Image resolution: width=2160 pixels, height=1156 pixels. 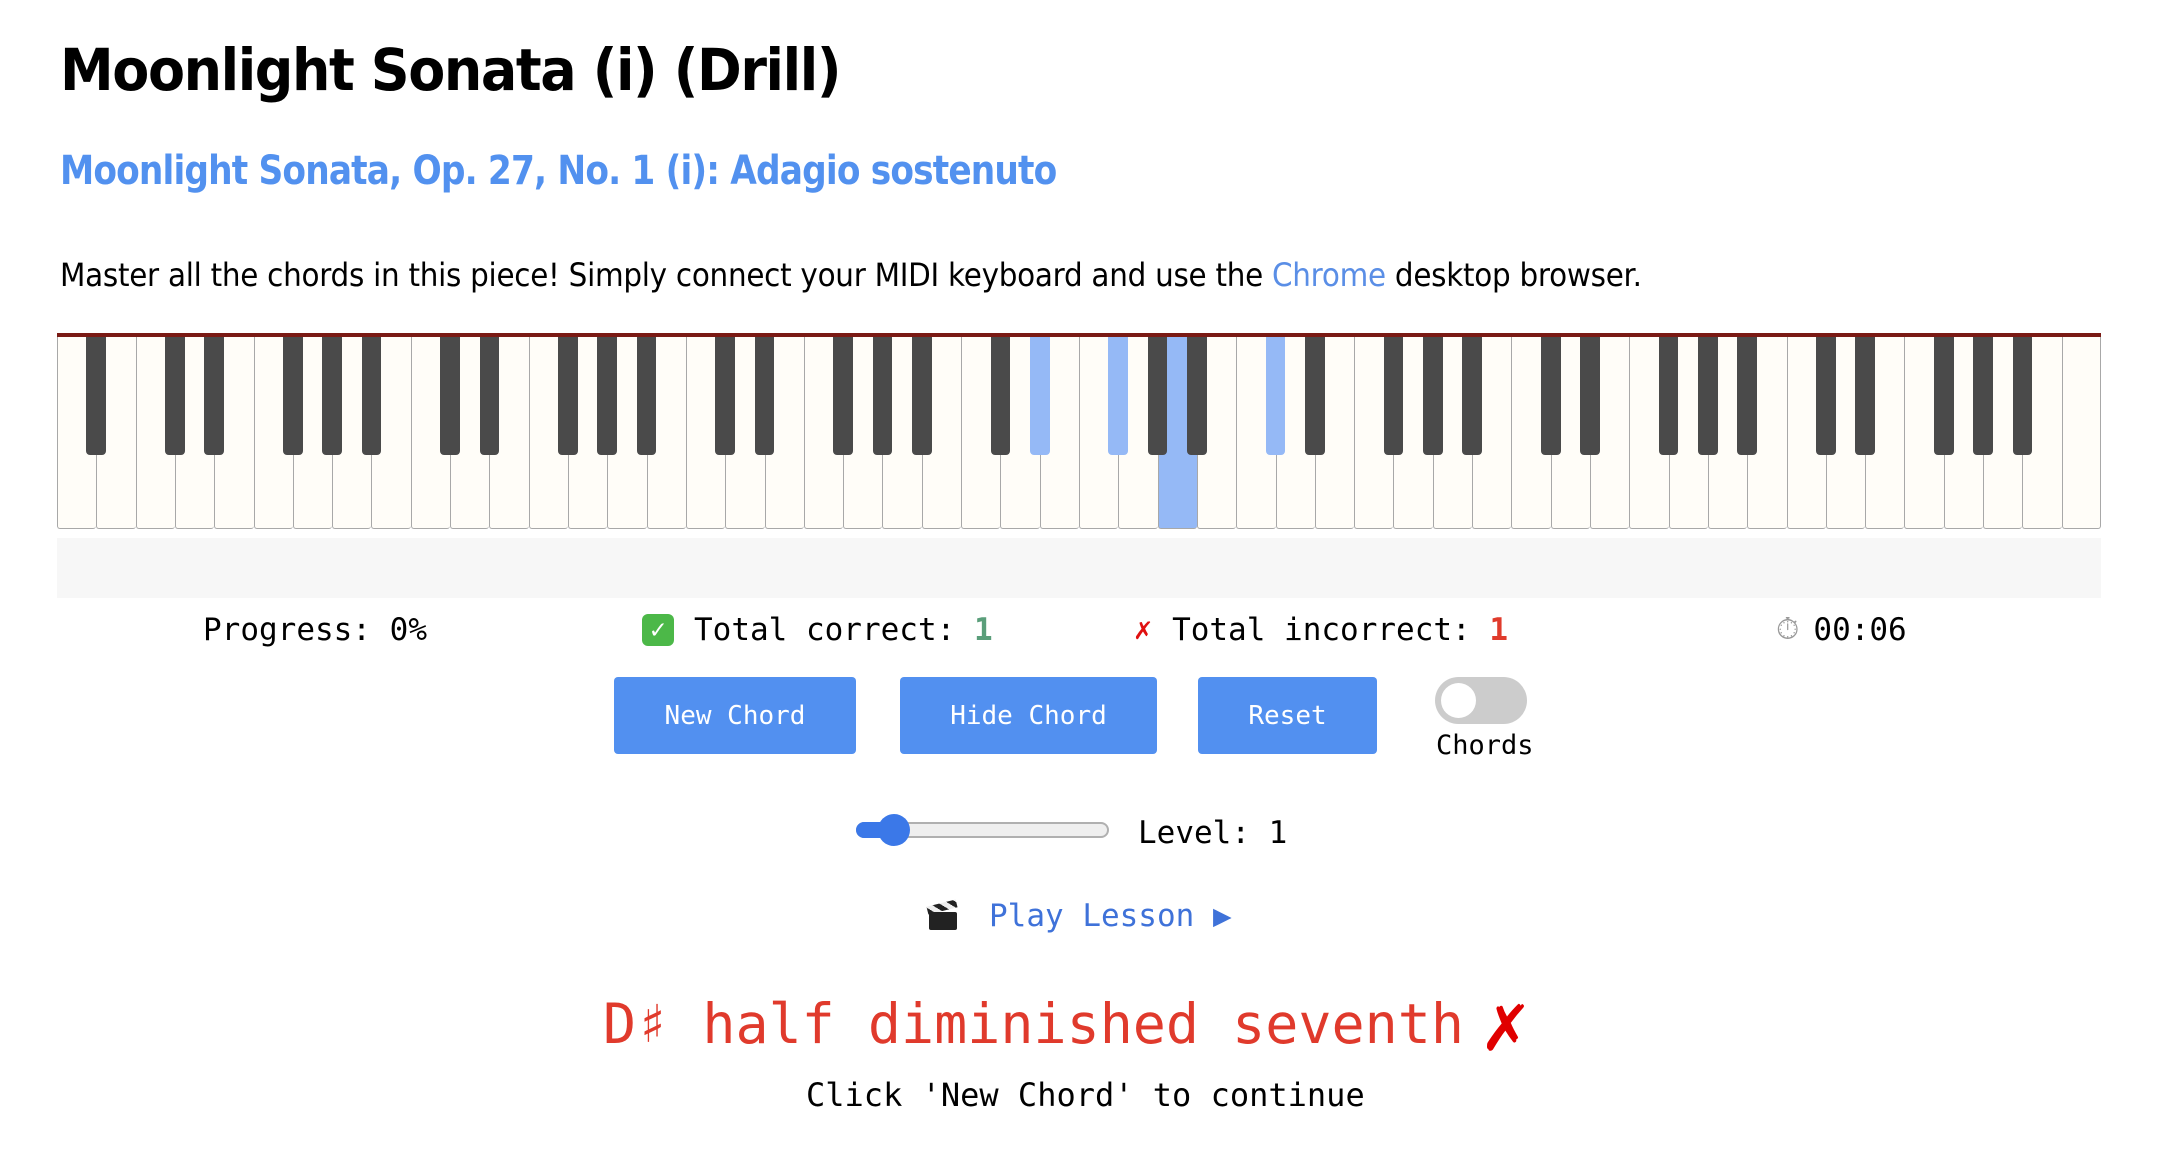 I want to click on black-key-Asharp1, so click(x=371, y=396).